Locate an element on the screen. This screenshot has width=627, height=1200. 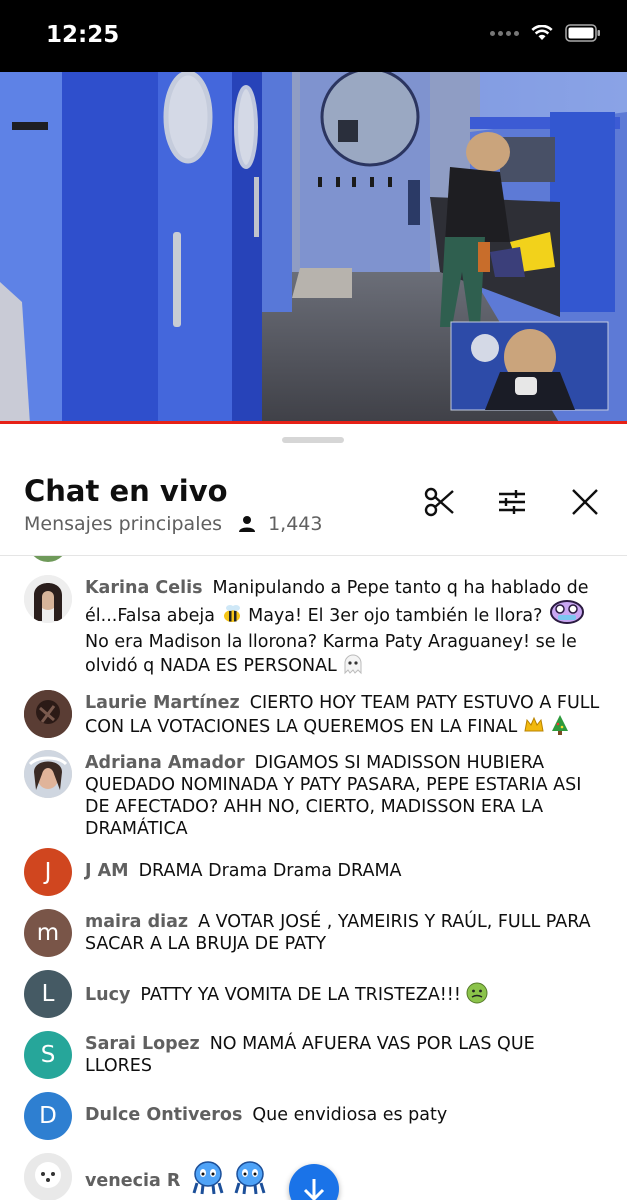
chat-subtitle: Mensajes principales 1,443 is located at coordinates (173, 524).